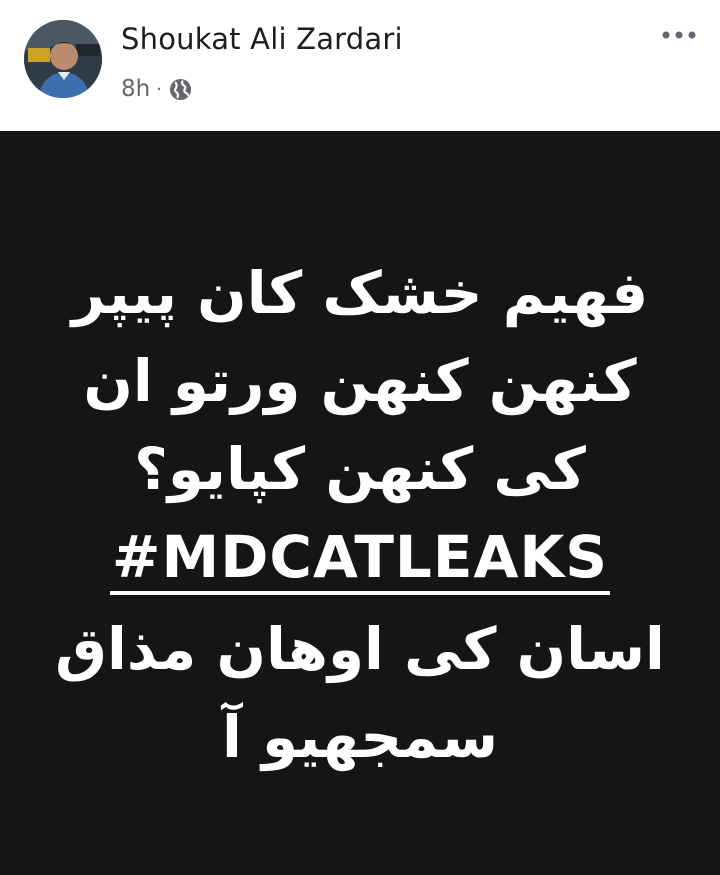 The height and width of the screenshot is (875, 720). Describe the element at coordinates (135, 89) in the screenshot. I see `post-timestamp: 8h` at that location.